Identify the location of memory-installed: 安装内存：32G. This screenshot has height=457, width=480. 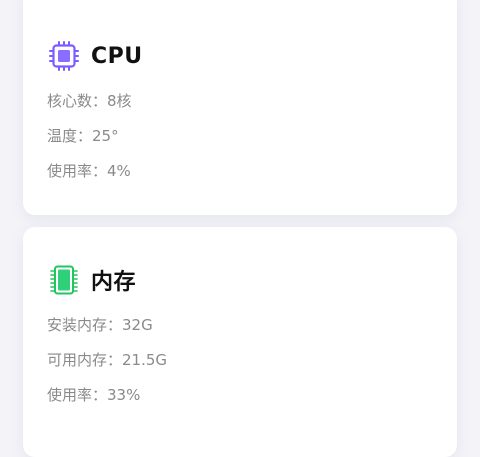
(100, 325).